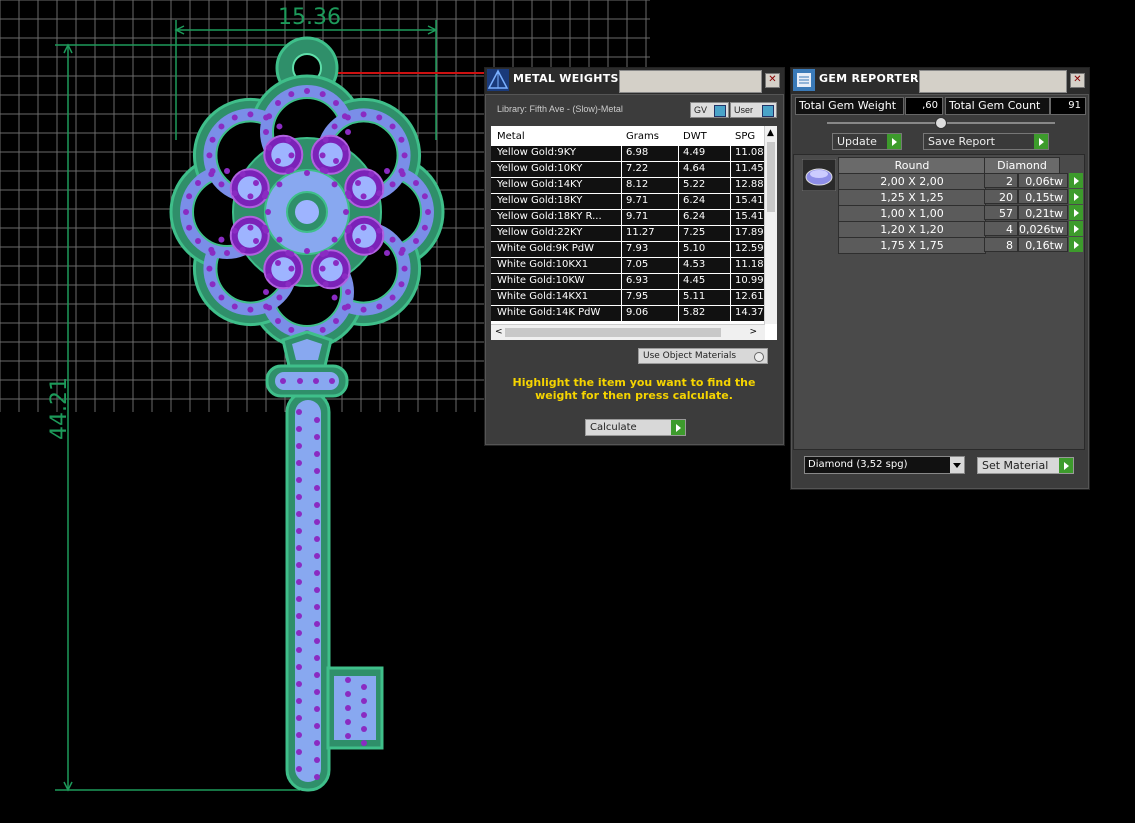 The height and width of the screenshot is (823, 1135). I want to click on cell-spg: 11.08, so click(749, 152).